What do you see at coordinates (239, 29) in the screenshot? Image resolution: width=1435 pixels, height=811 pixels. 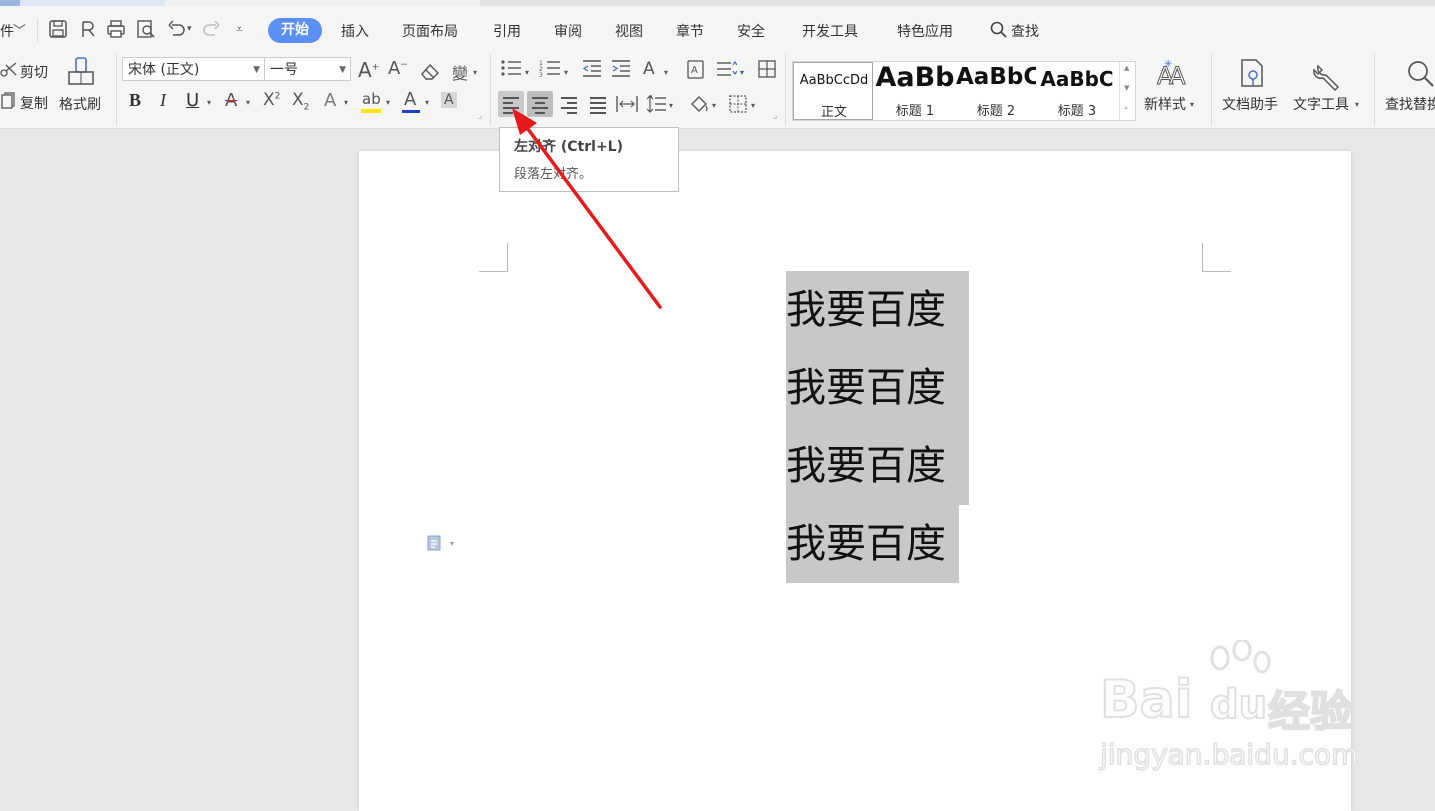 I see `customize-quick-access-icon: ⩡` at bounding box center [239, 29].